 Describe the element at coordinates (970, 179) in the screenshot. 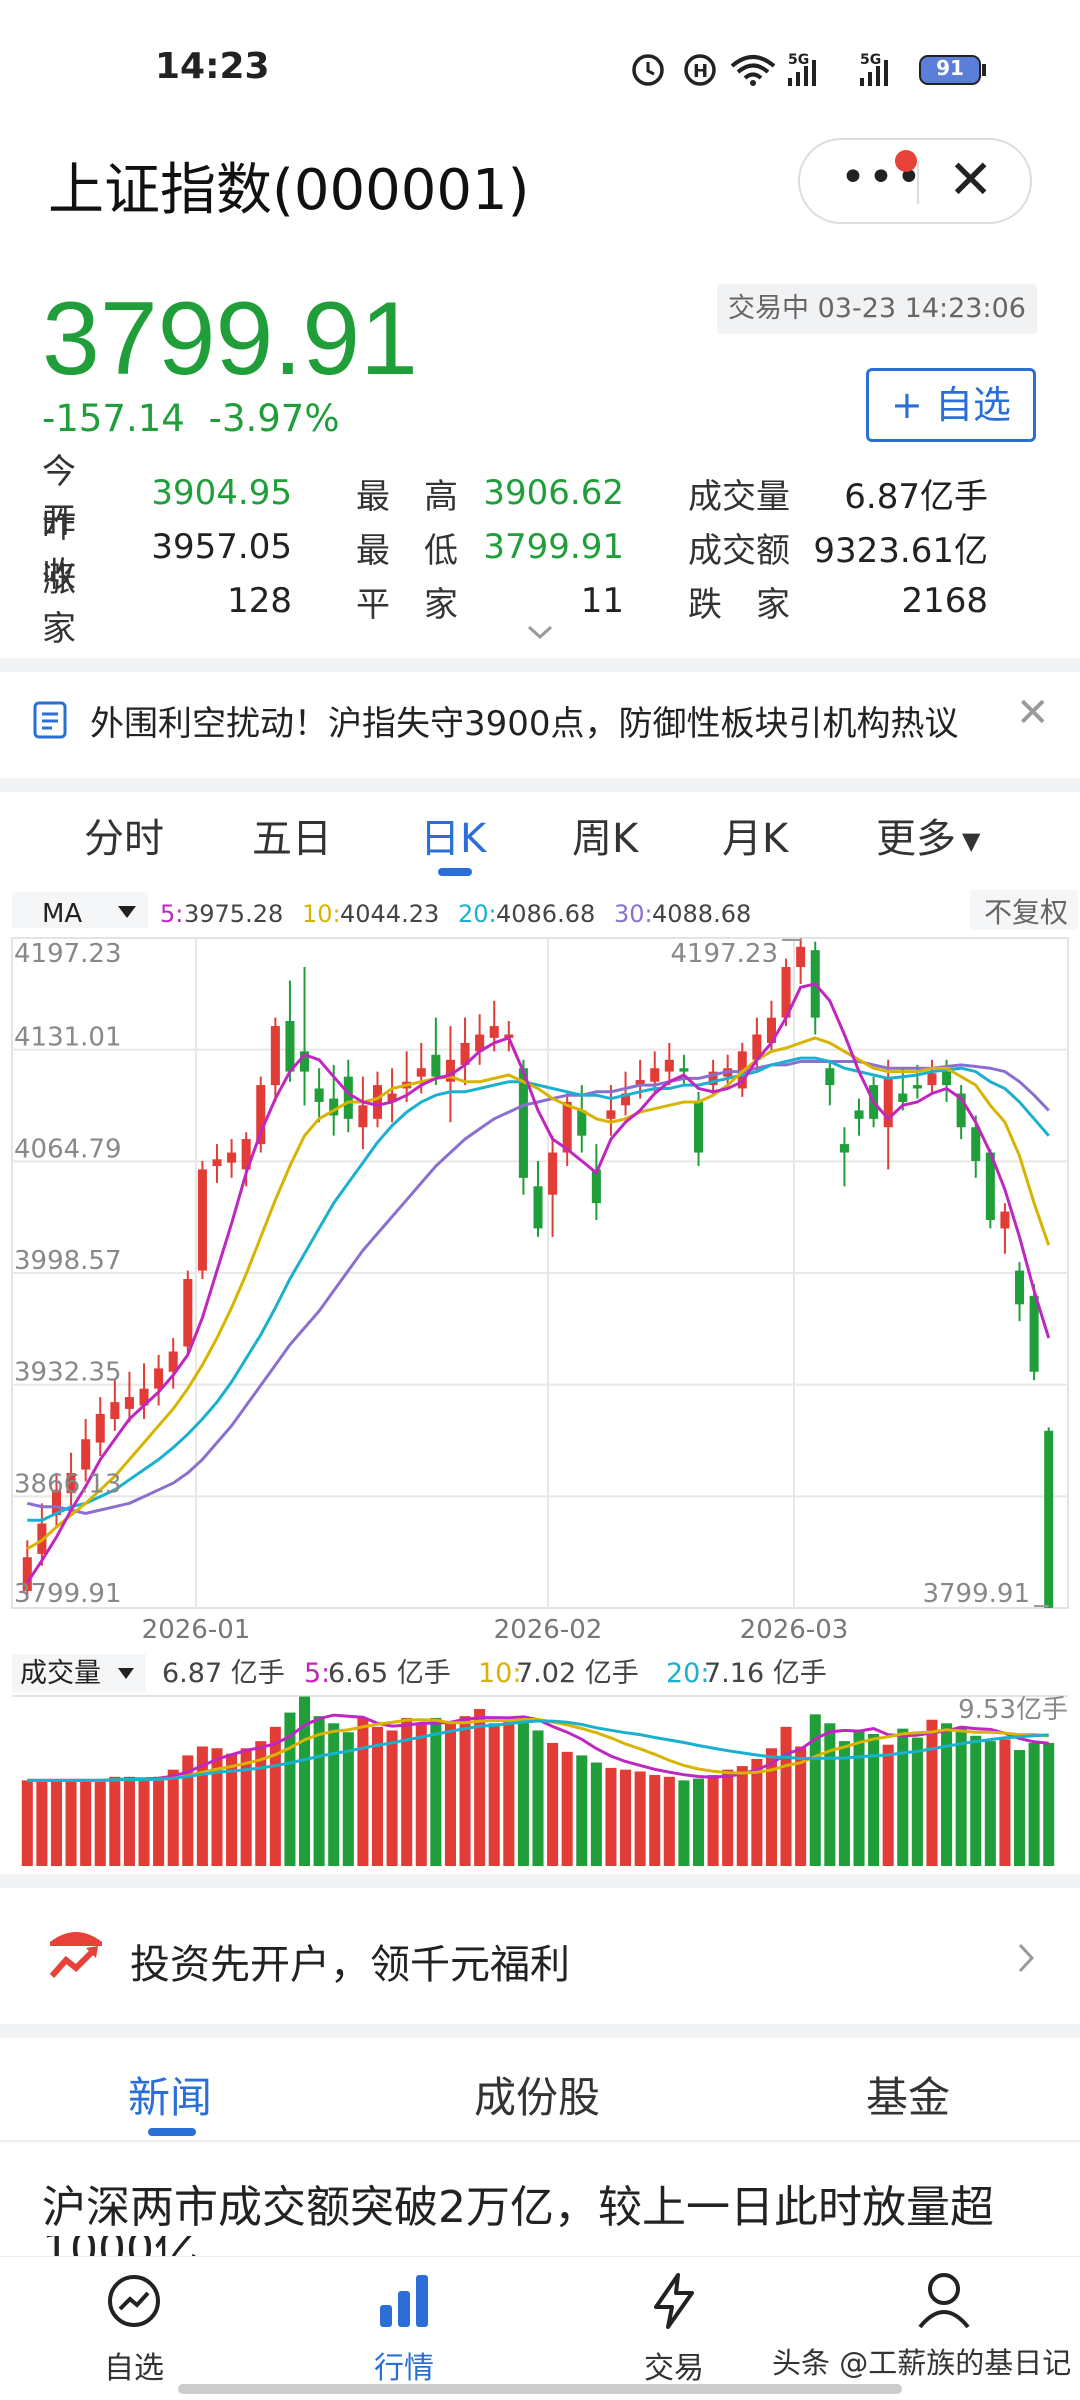

I see `close-icon: ✕` at that location.